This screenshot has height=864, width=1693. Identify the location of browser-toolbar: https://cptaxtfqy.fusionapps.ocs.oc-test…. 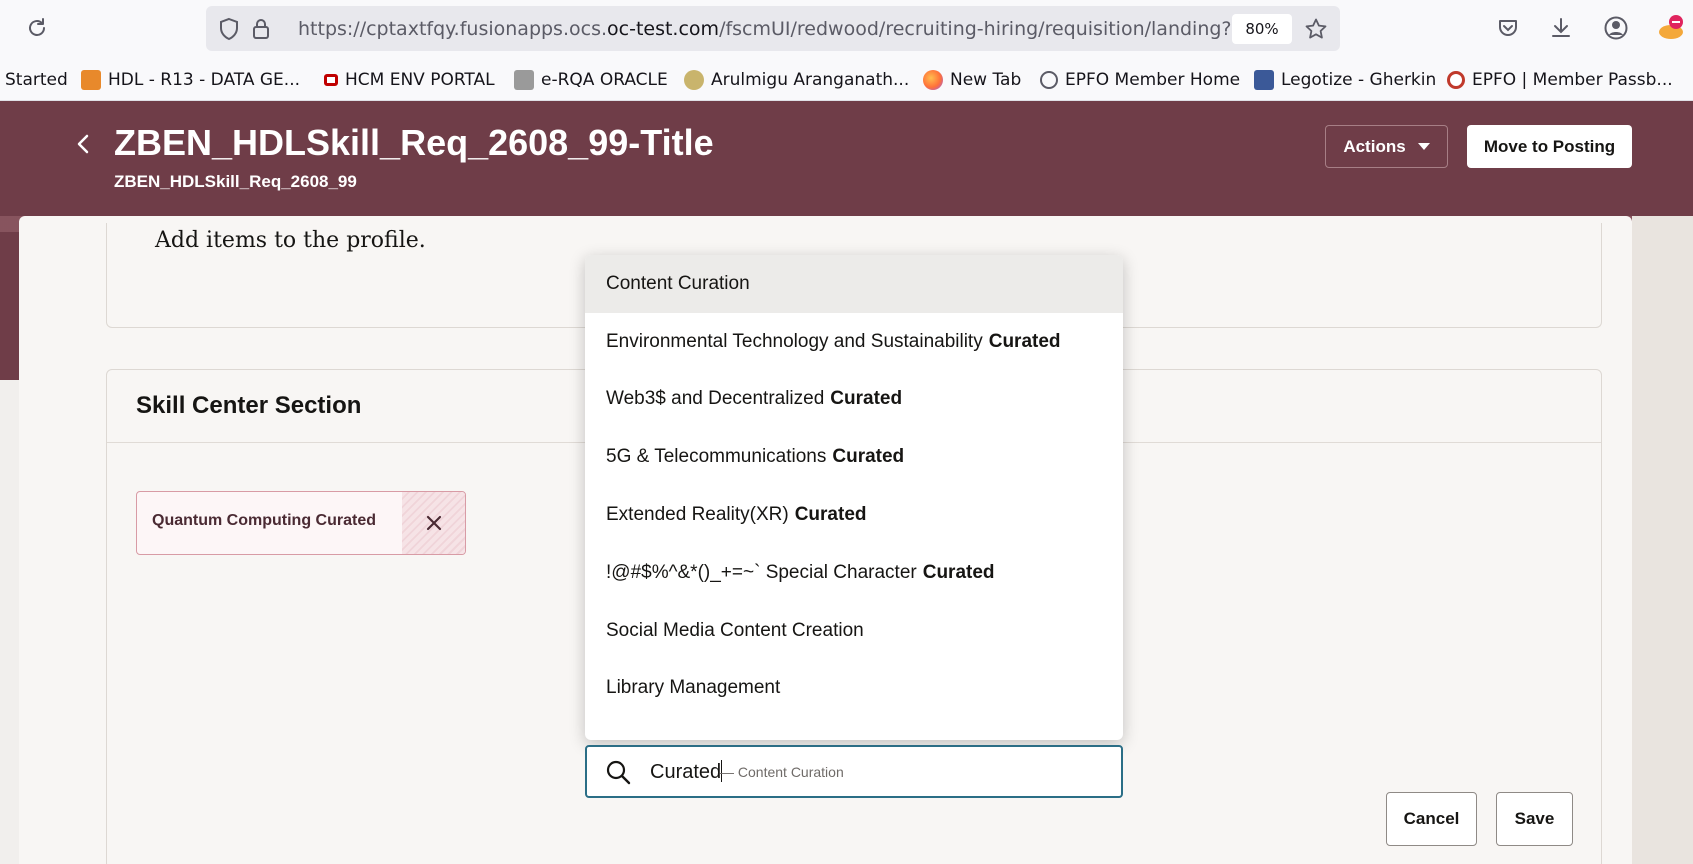
(846, 30).